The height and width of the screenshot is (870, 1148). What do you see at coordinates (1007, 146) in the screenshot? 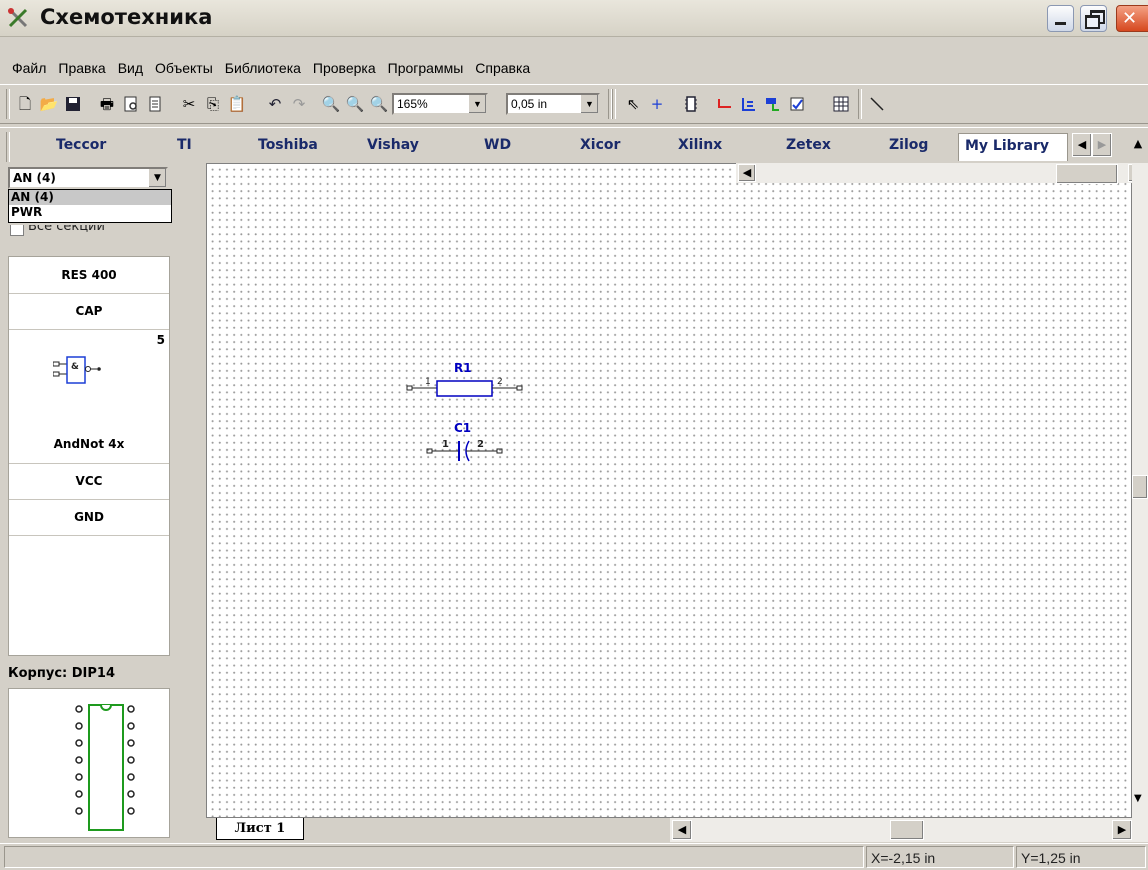
I see `tab-my-library-label: My Library` at bounding box center [1007, 146].